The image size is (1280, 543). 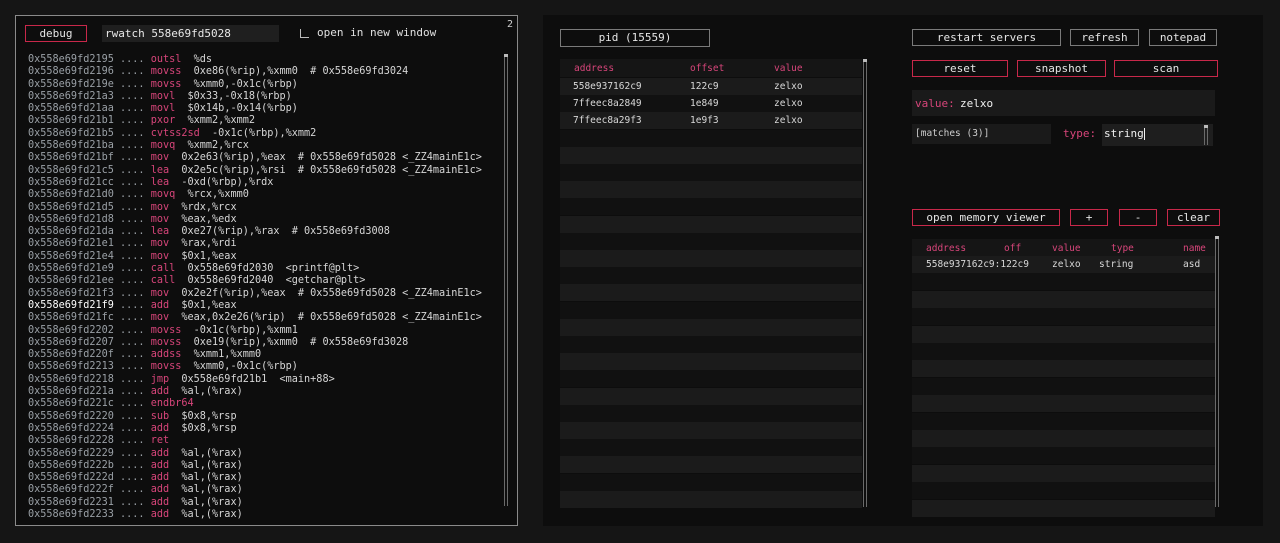 What do you see at coordinates (1183, 37) in the screenshot?
I see `notepad-button: notepad` at bounding box center [1183, 37].